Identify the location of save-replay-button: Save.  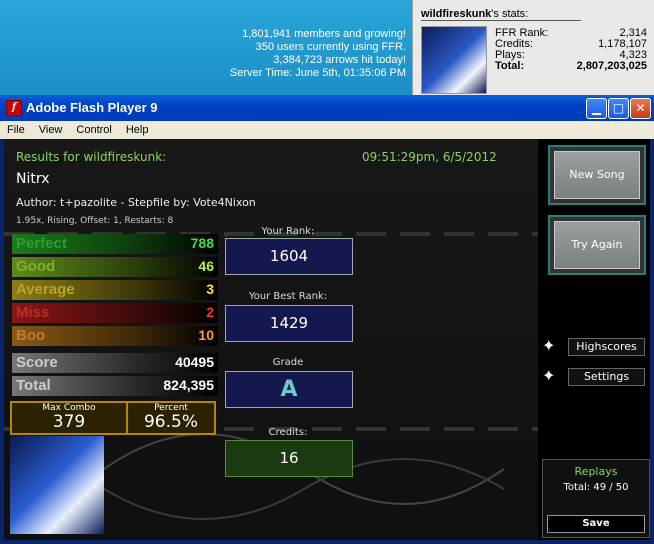
(596, 524).